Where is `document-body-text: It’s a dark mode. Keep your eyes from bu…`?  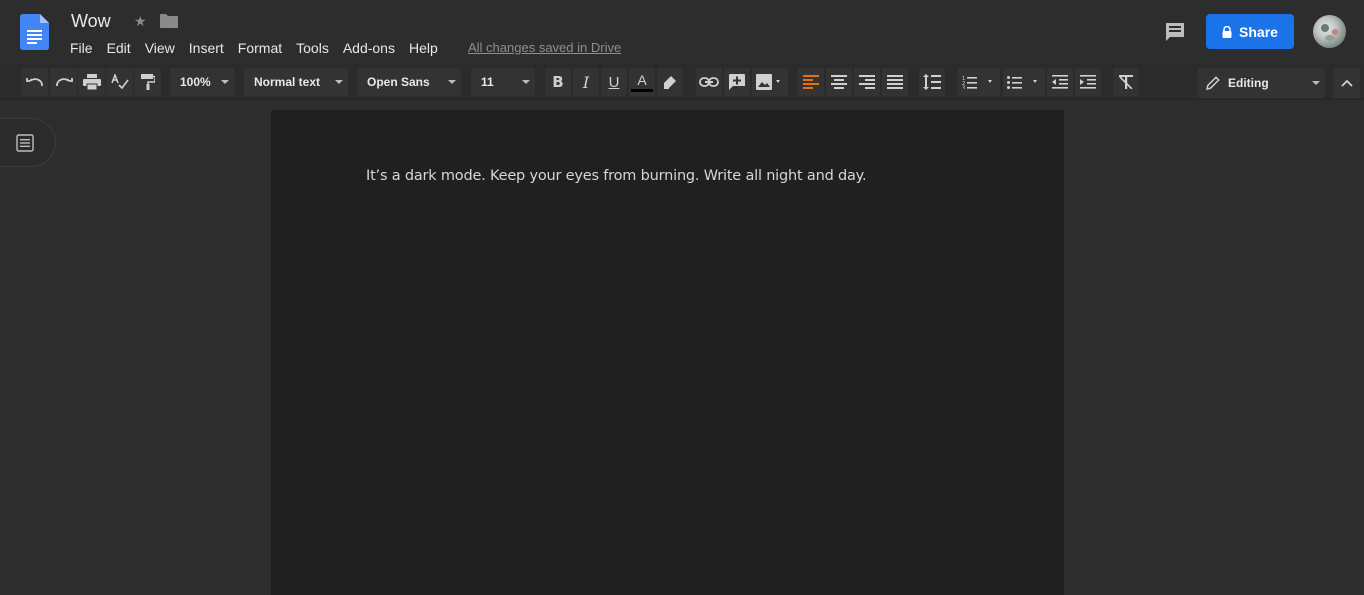 document-body-text: It’s a dark mode. Keep your eyes from bu… is located at coordinates (616, 176).